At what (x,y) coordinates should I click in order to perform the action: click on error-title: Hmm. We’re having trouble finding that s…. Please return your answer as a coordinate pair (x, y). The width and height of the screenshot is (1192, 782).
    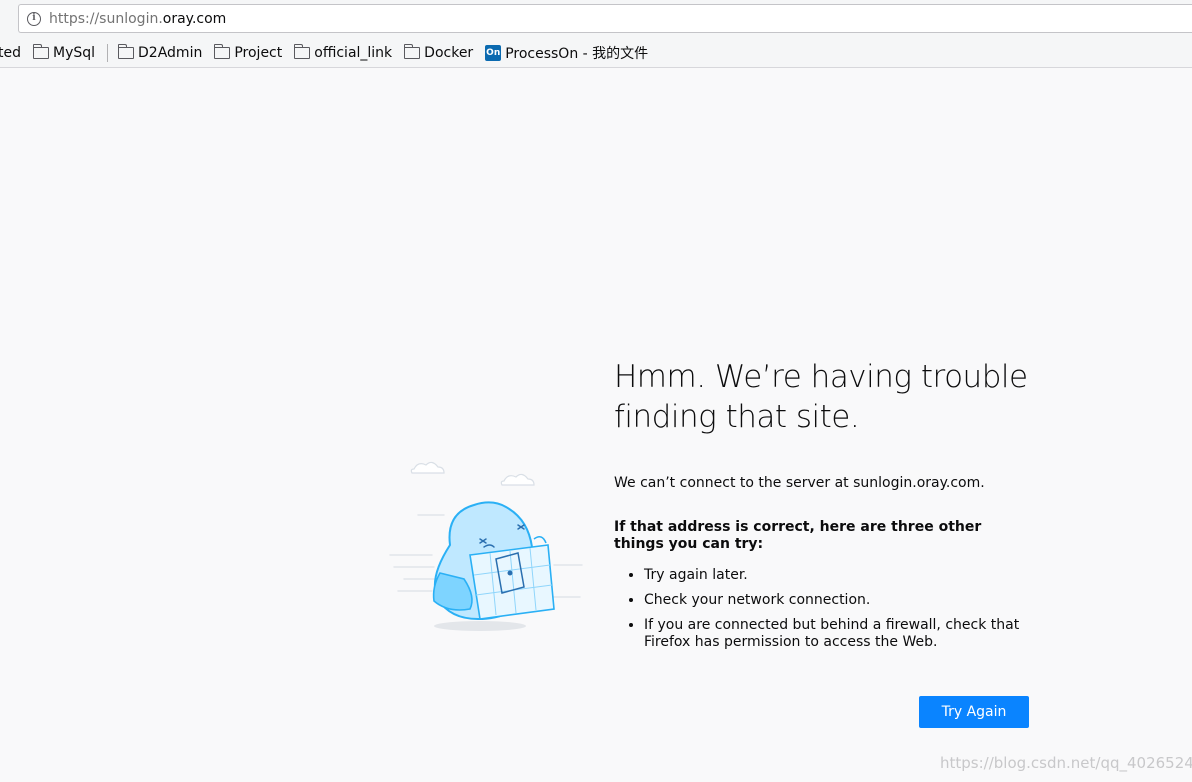
    Looking at the image, I should click on (821, 397).